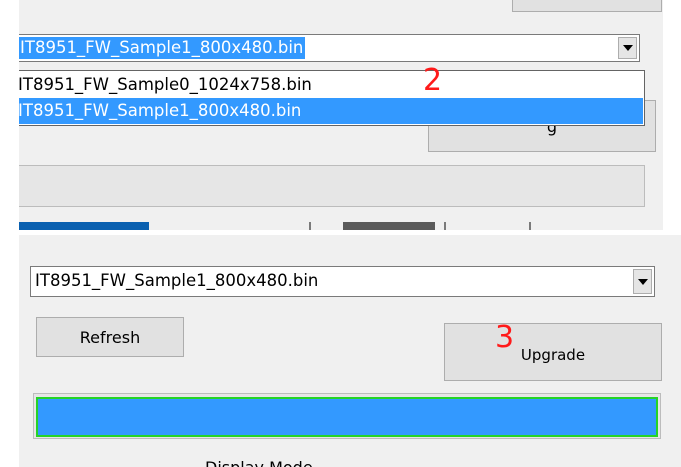 The image size is (681, 467). What do you see at coordinates (433, 80) in the screenshot?
I see `step-annotation-2: 2` at bounding box center [433, 80].